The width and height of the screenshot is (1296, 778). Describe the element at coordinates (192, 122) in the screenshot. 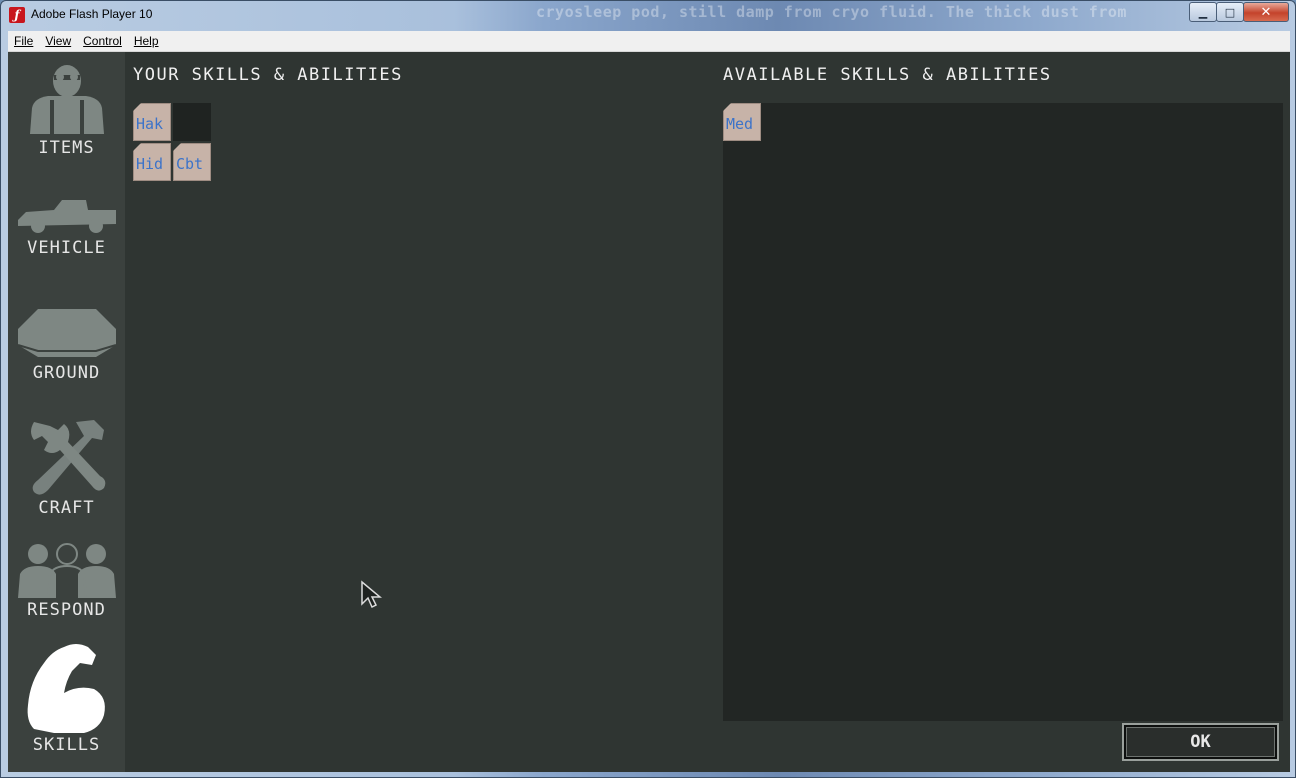

I see `empty-skill-slot` at that location.